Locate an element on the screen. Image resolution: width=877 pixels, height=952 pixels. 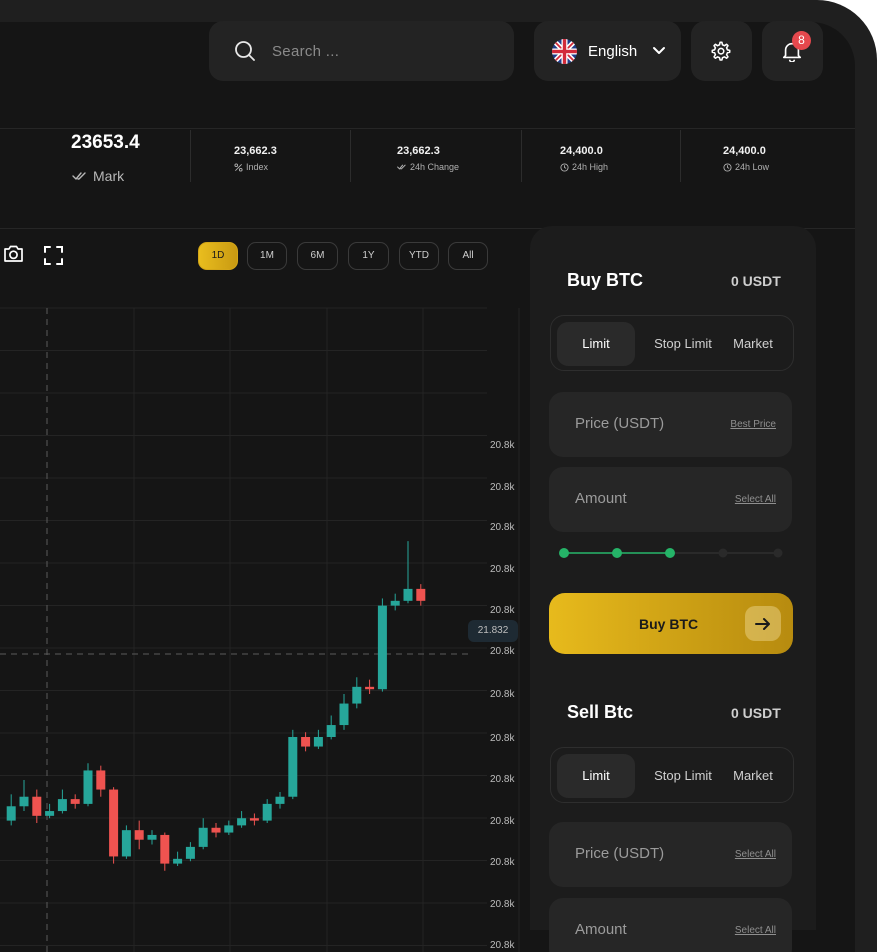
sell-price-field: Price (USDT) Select All is located at coordinates (670, 854).